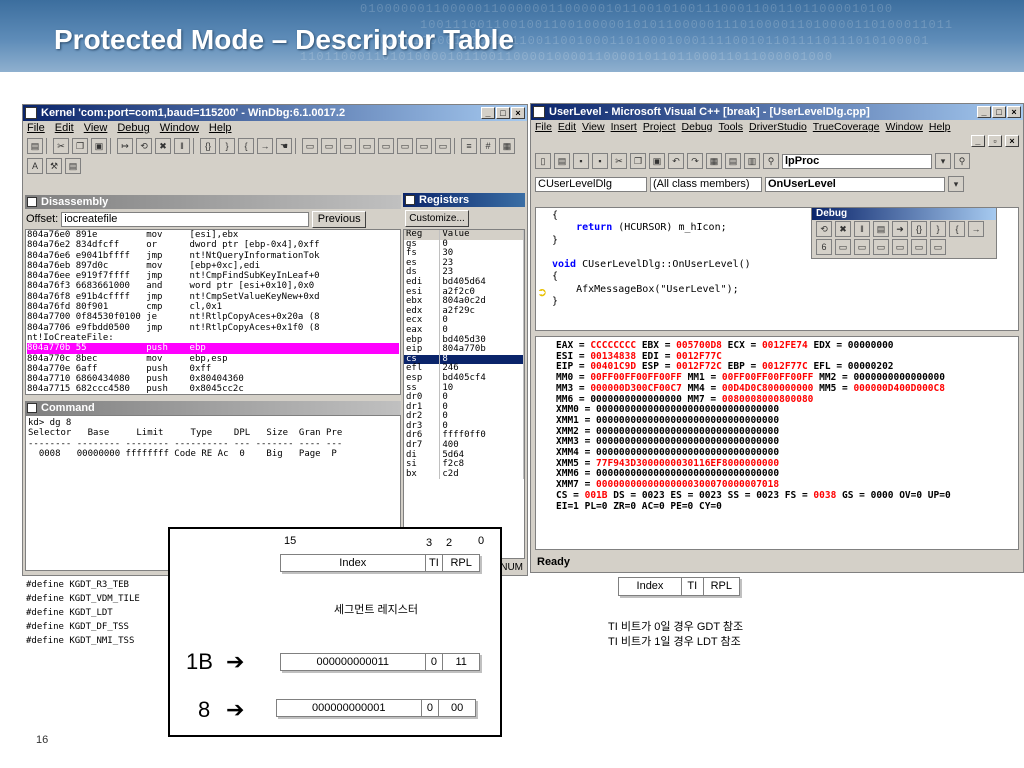 This screenshot has height=768, width=1024. Describe the element at coordinates (61, 146) in the screenshot. I see `cut-icon: ✂` at that location.